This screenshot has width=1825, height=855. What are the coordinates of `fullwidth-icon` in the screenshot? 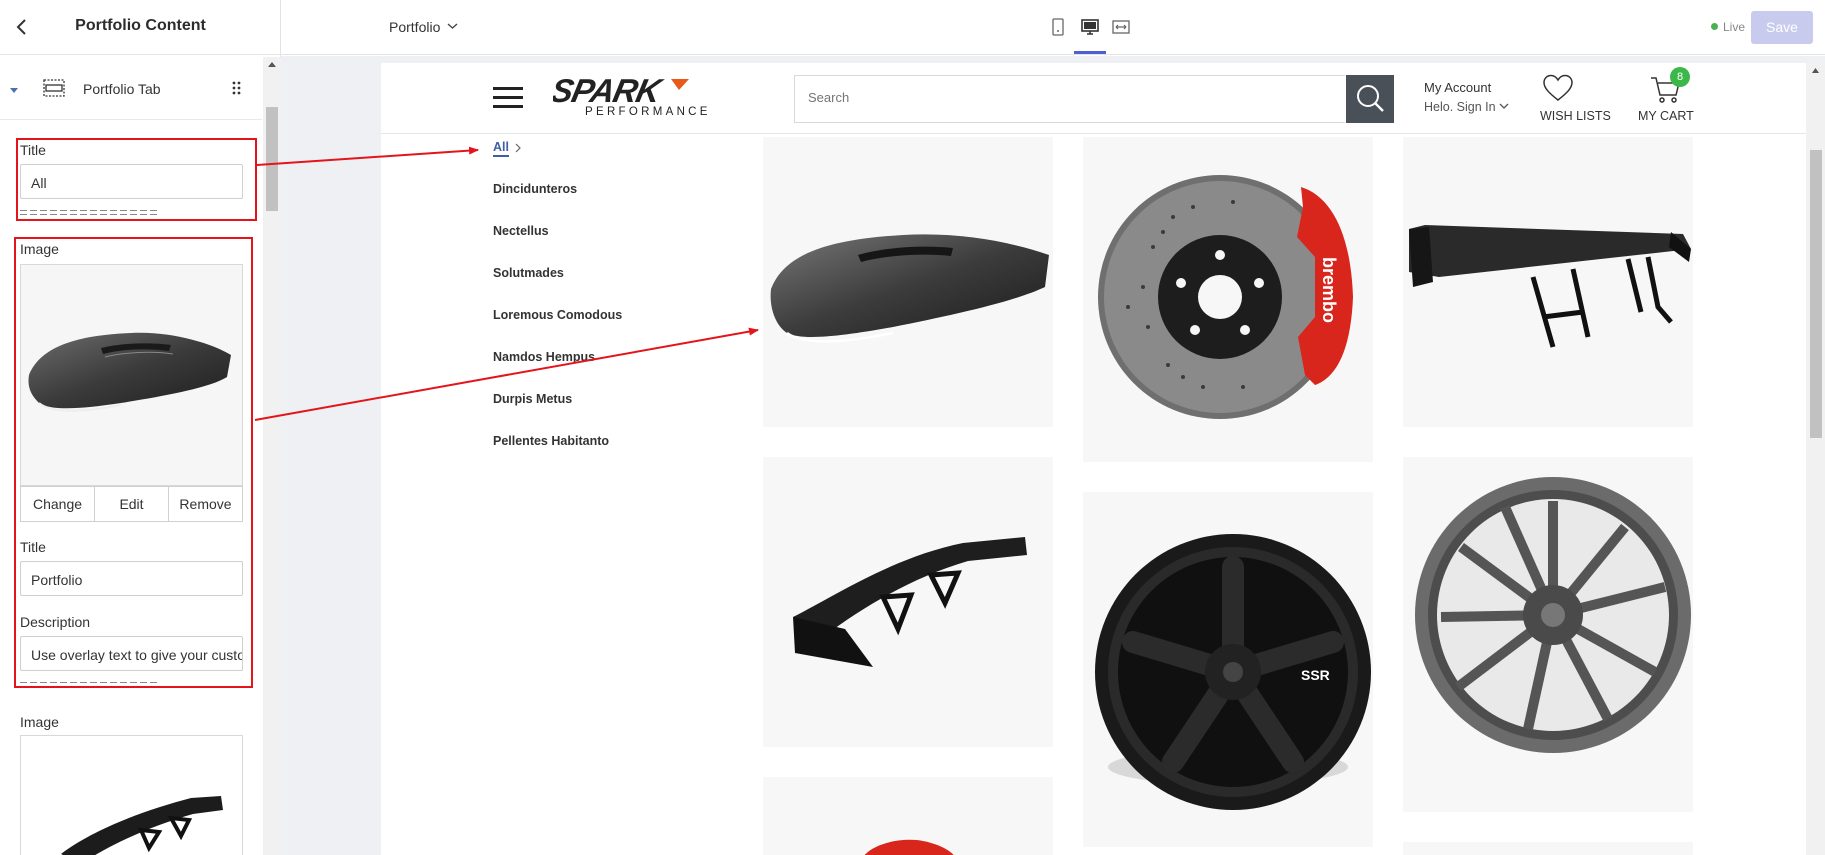 It's located at (1121, 27).